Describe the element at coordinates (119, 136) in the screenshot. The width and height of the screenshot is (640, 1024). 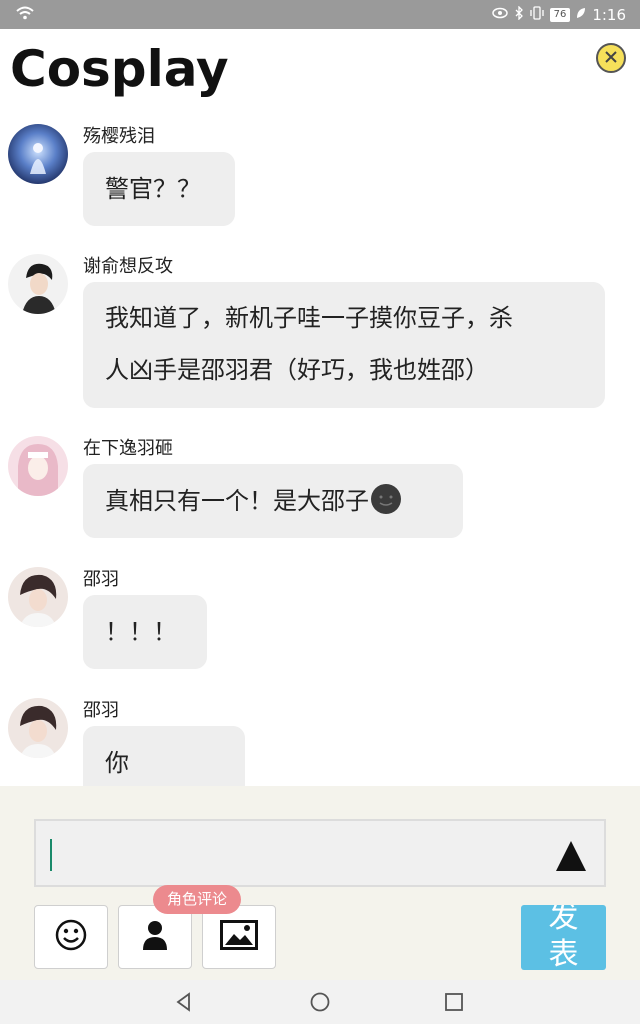
I see `sender-name: 殇樱残泪` at that location.